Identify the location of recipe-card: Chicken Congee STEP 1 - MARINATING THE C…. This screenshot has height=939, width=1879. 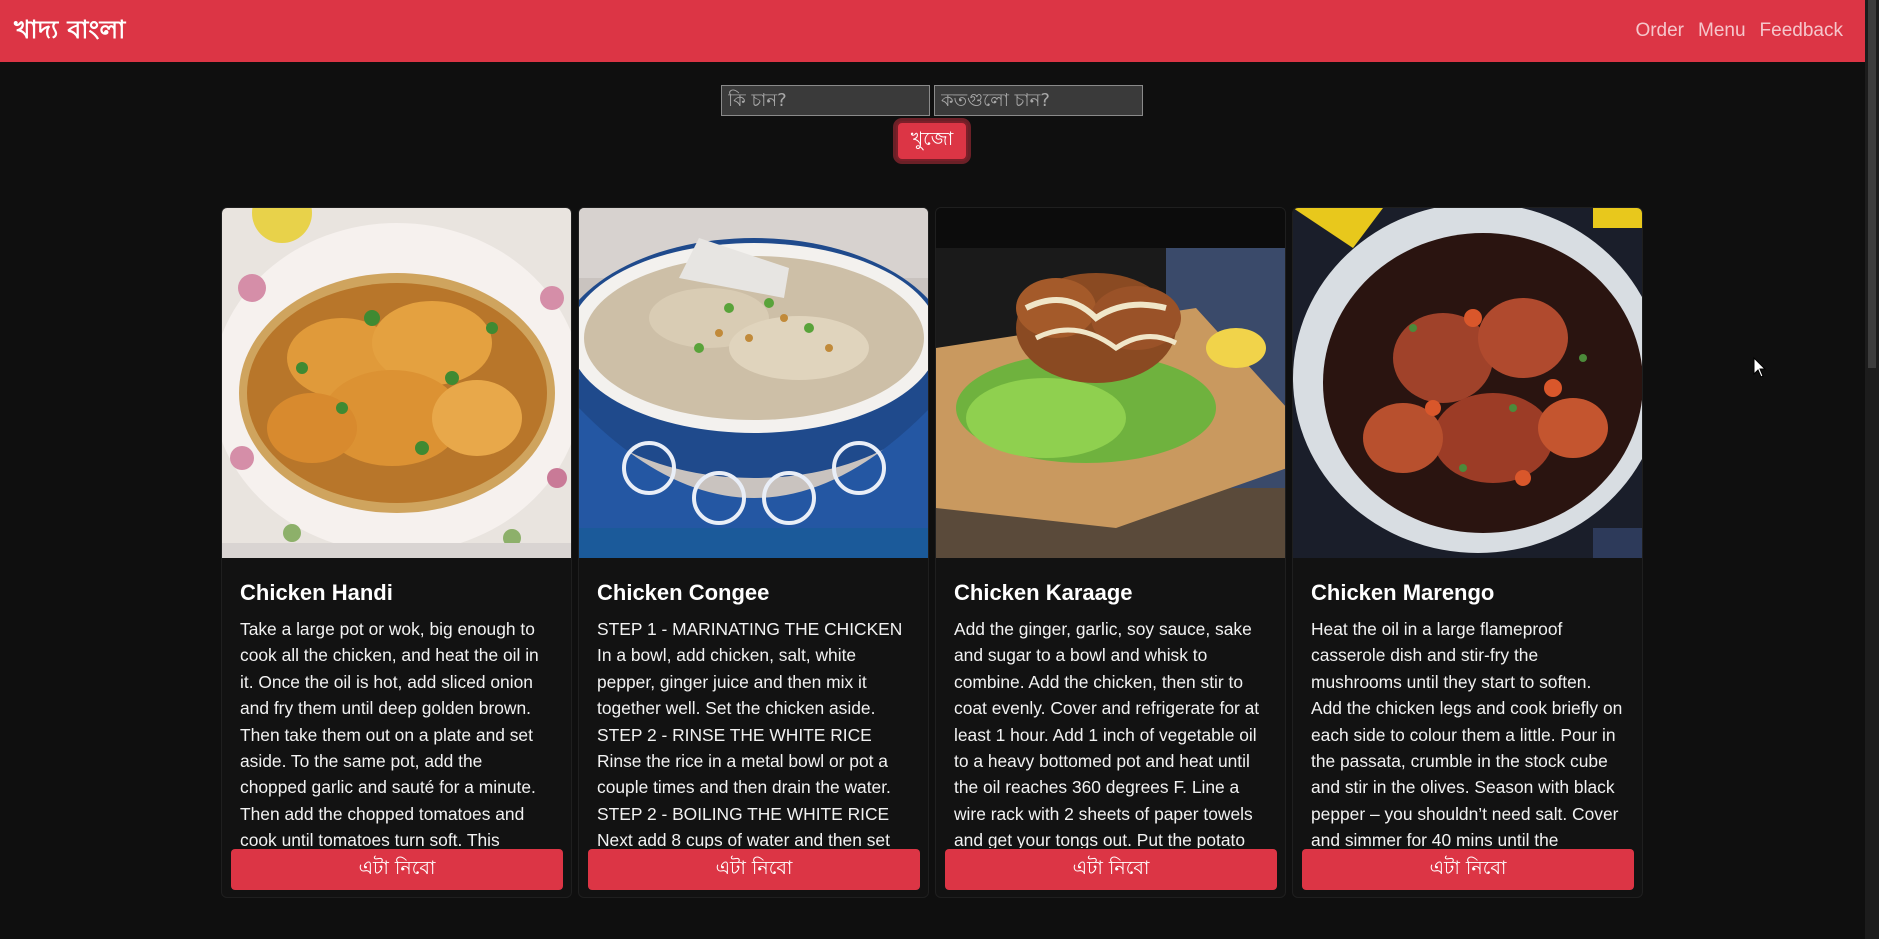
(753, 552).